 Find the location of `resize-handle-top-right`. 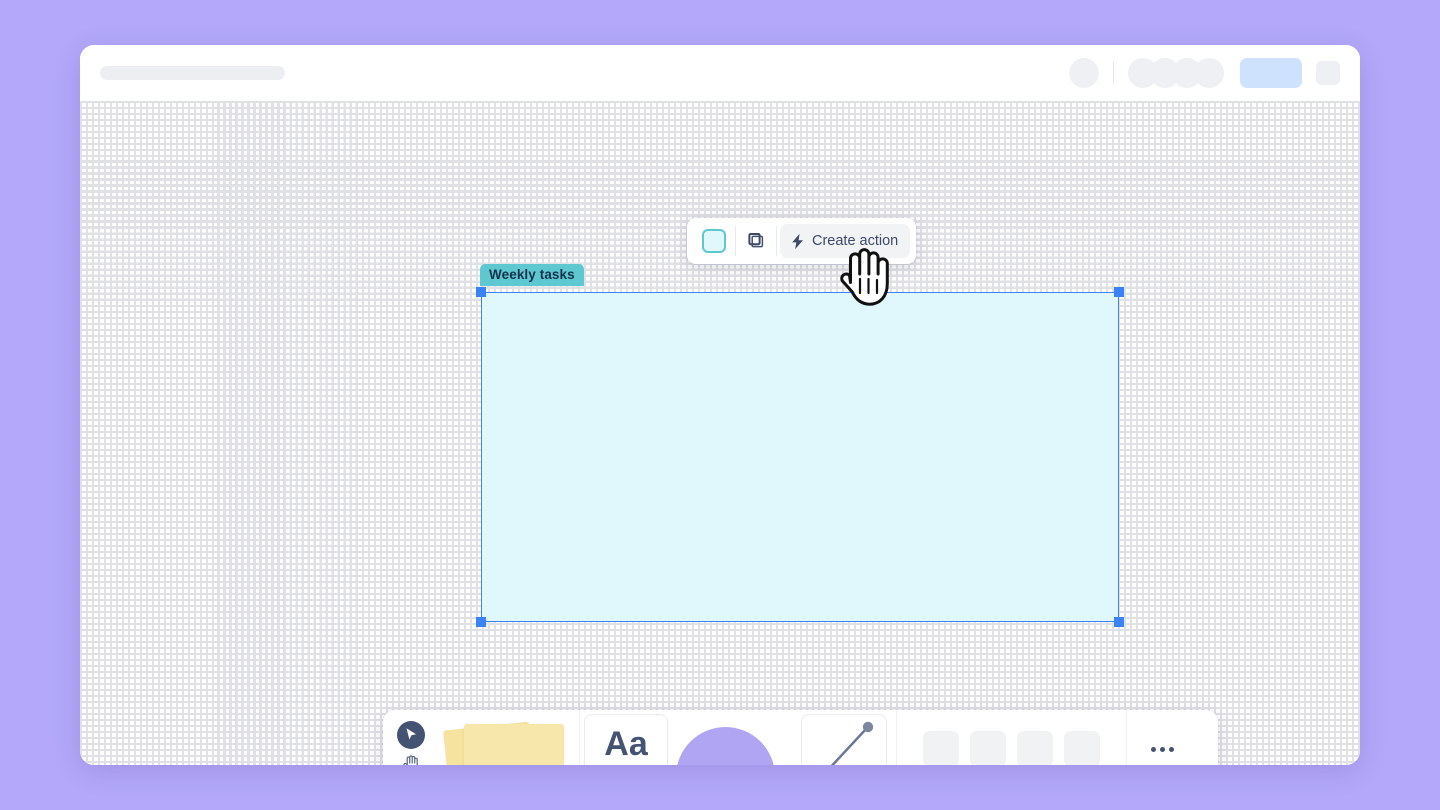

resize-handle-top-right is located at coordinates (1119, 292).